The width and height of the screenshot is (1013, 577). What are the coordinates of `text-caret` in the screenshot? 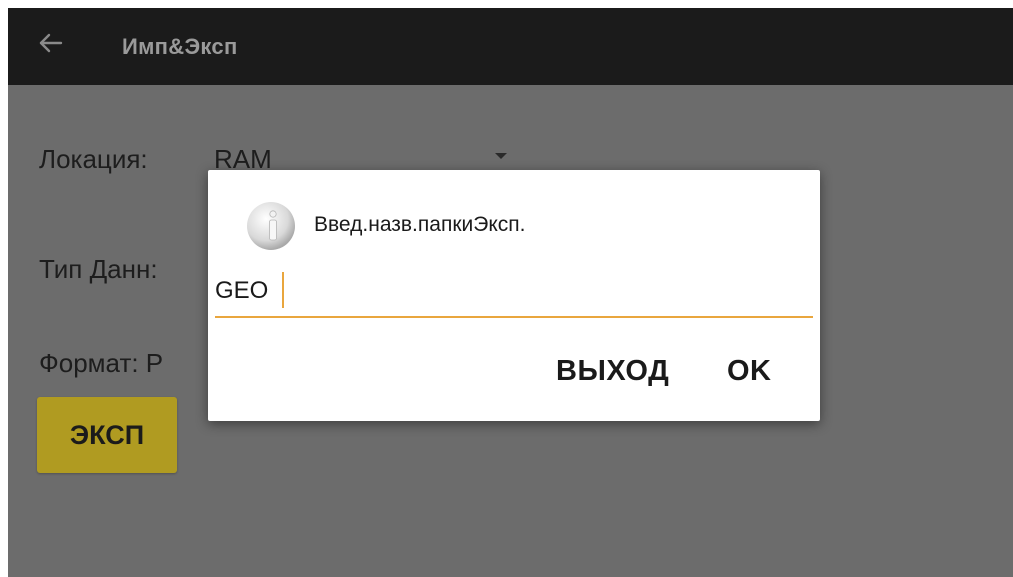 It's located at (283, 290).